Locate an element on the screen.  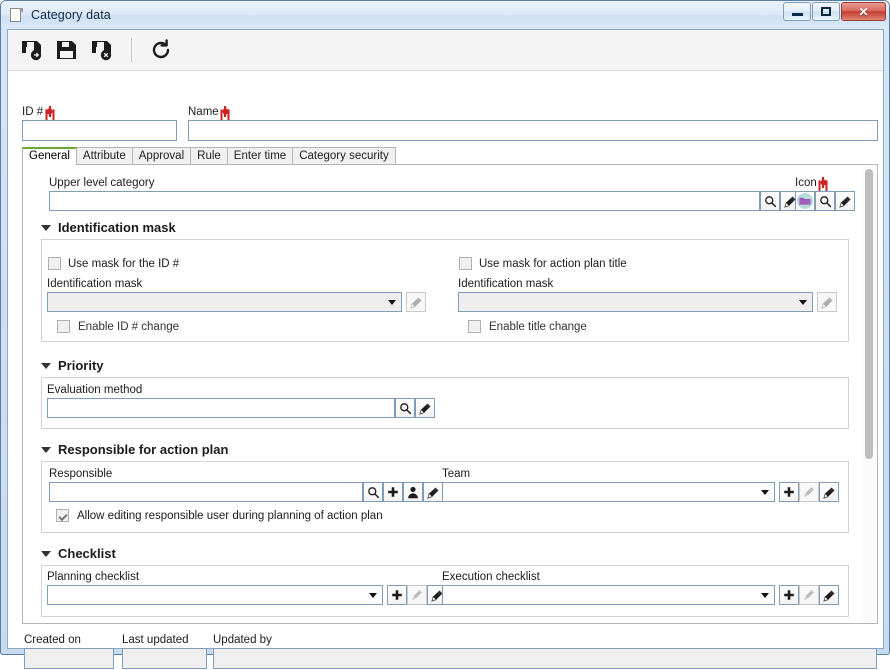
execution-checklist-add-button is located at coordinates (789, 595).